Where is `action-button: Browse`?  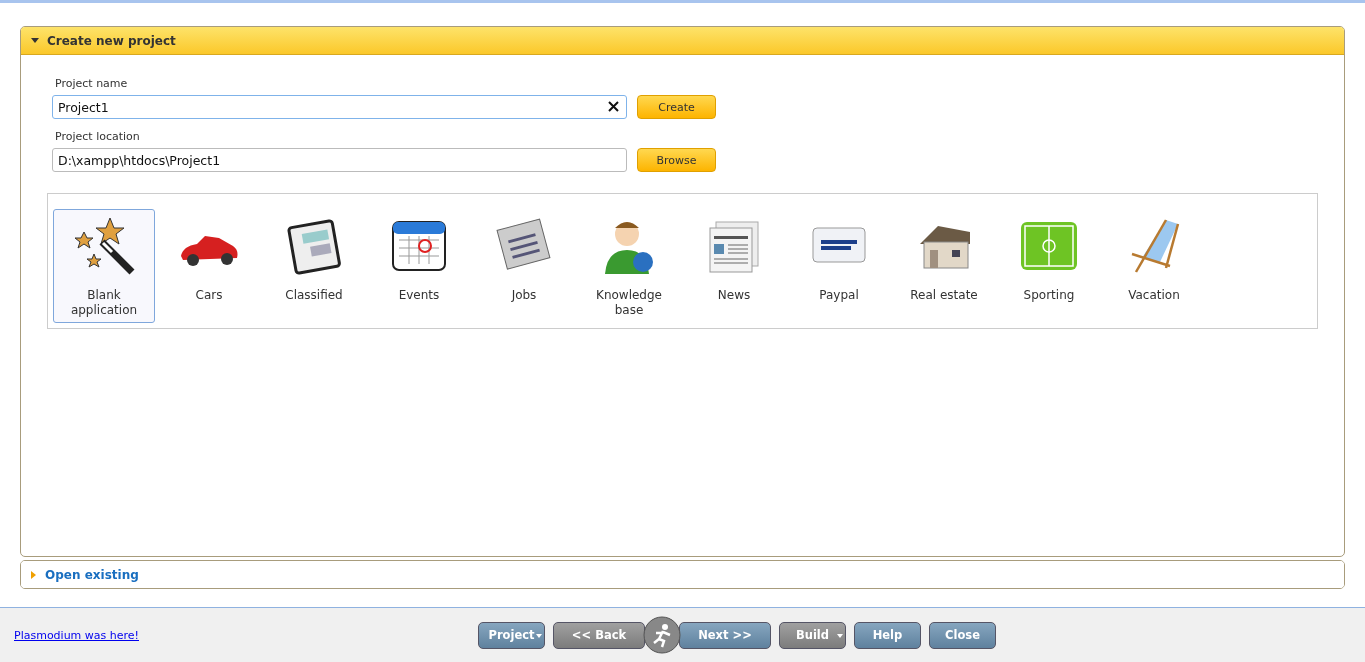 action-button: Browse is located at coordinates (676, 160).